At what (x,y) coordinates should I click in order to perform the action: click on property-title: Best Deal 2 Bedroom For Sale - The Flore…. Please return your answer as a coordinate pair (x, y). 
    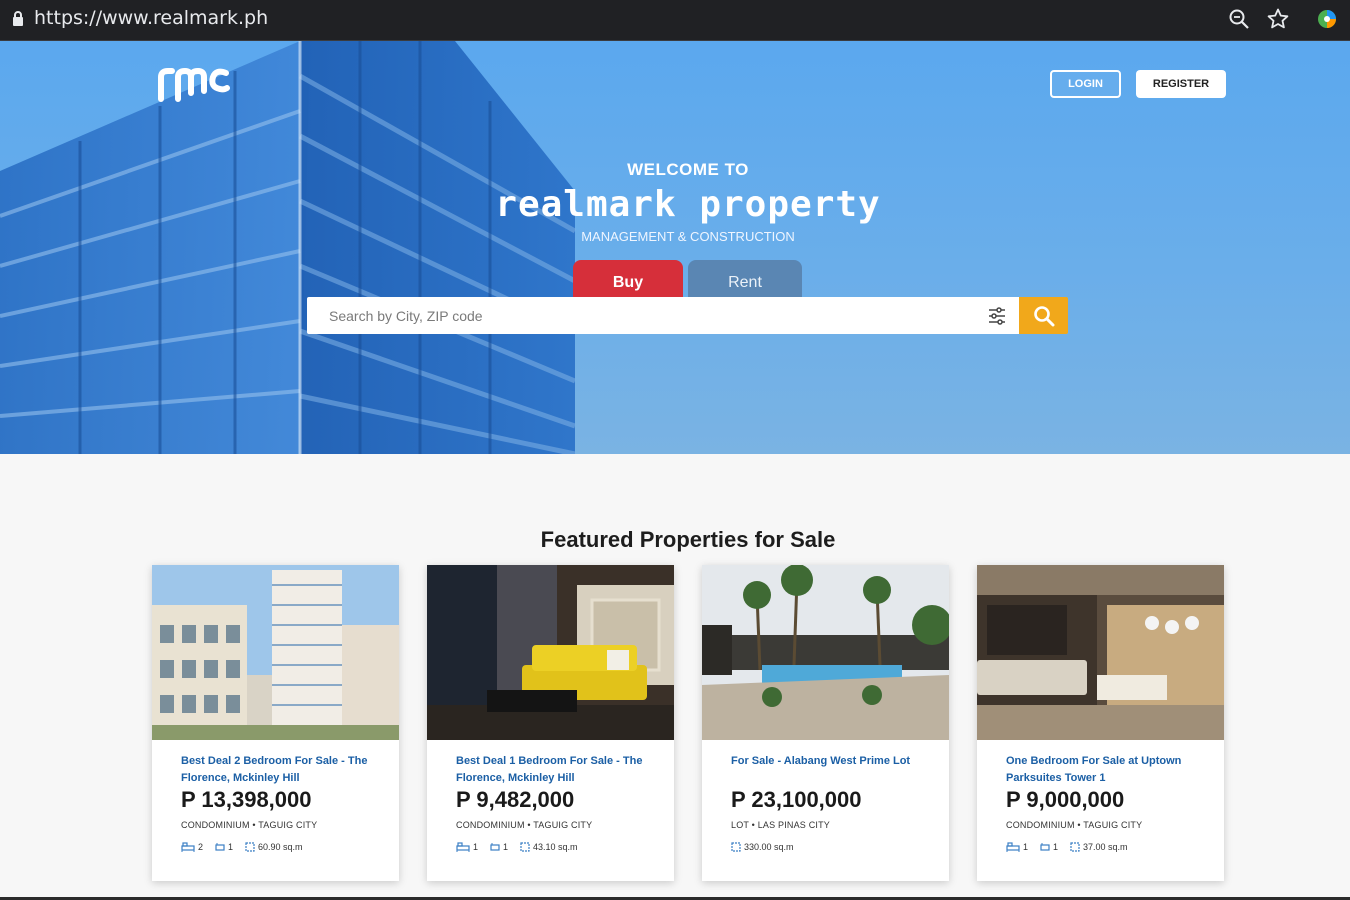
    Looking at the image, I should click on (278, 770).